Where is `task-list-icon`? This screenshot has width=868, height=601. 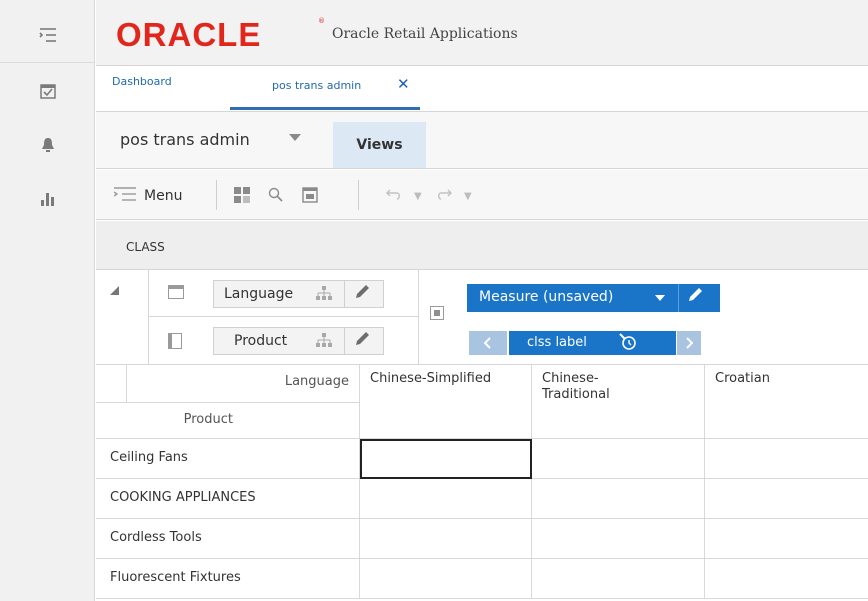
task-list-icon is located at coordinates (47, 35).